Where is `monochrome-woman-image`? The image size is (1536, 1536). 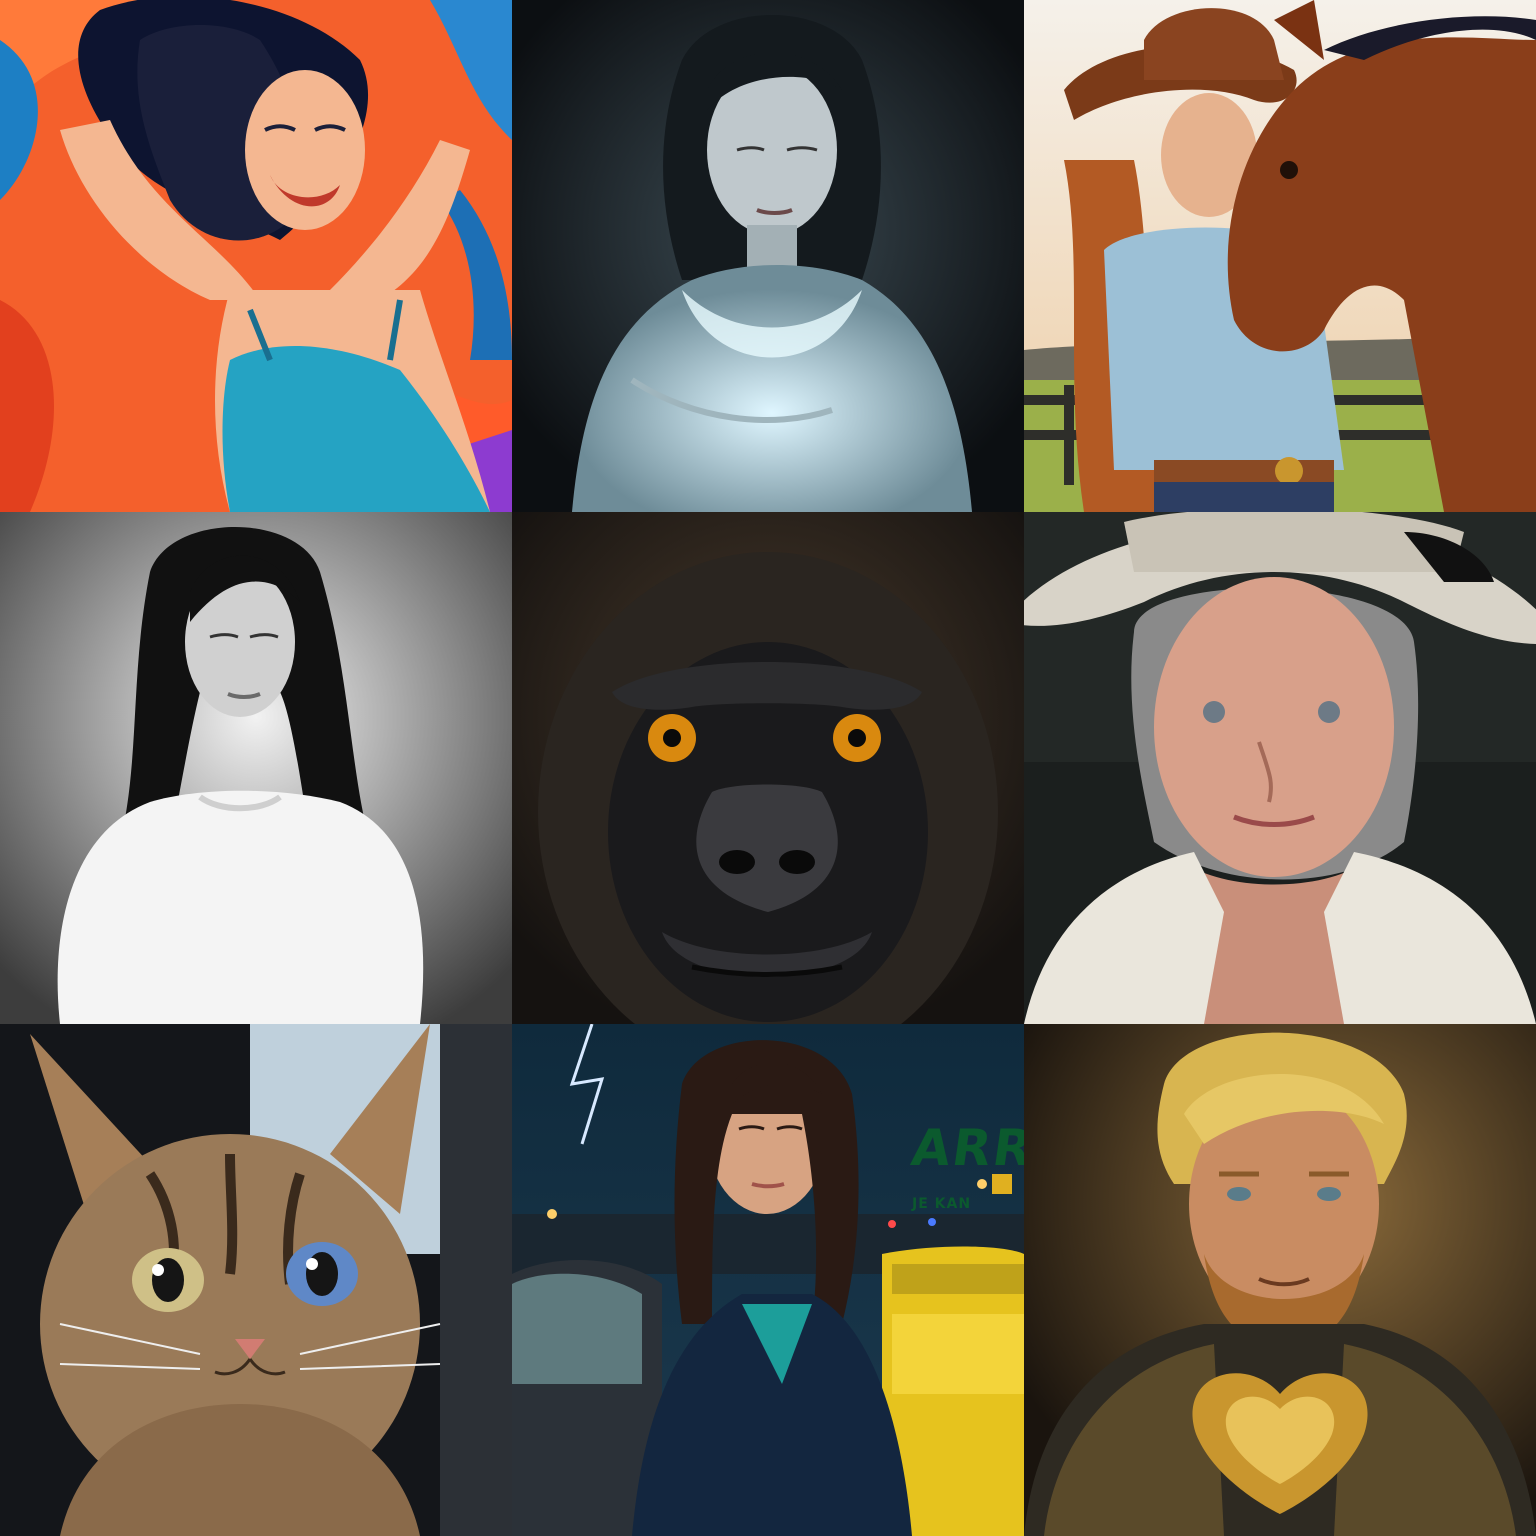
monochrome-woman-image is located at coordinates (256, 768).